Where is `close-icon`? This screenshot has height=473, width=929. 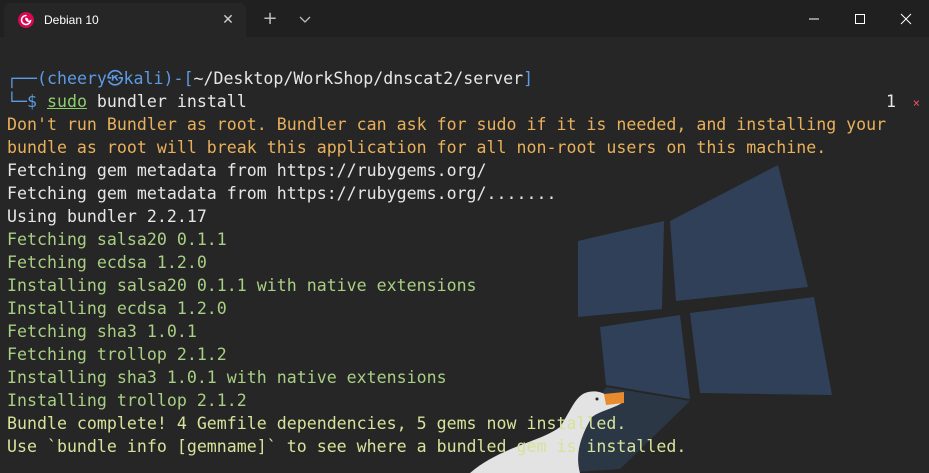 close-icon is located at coordinates (906, 19).